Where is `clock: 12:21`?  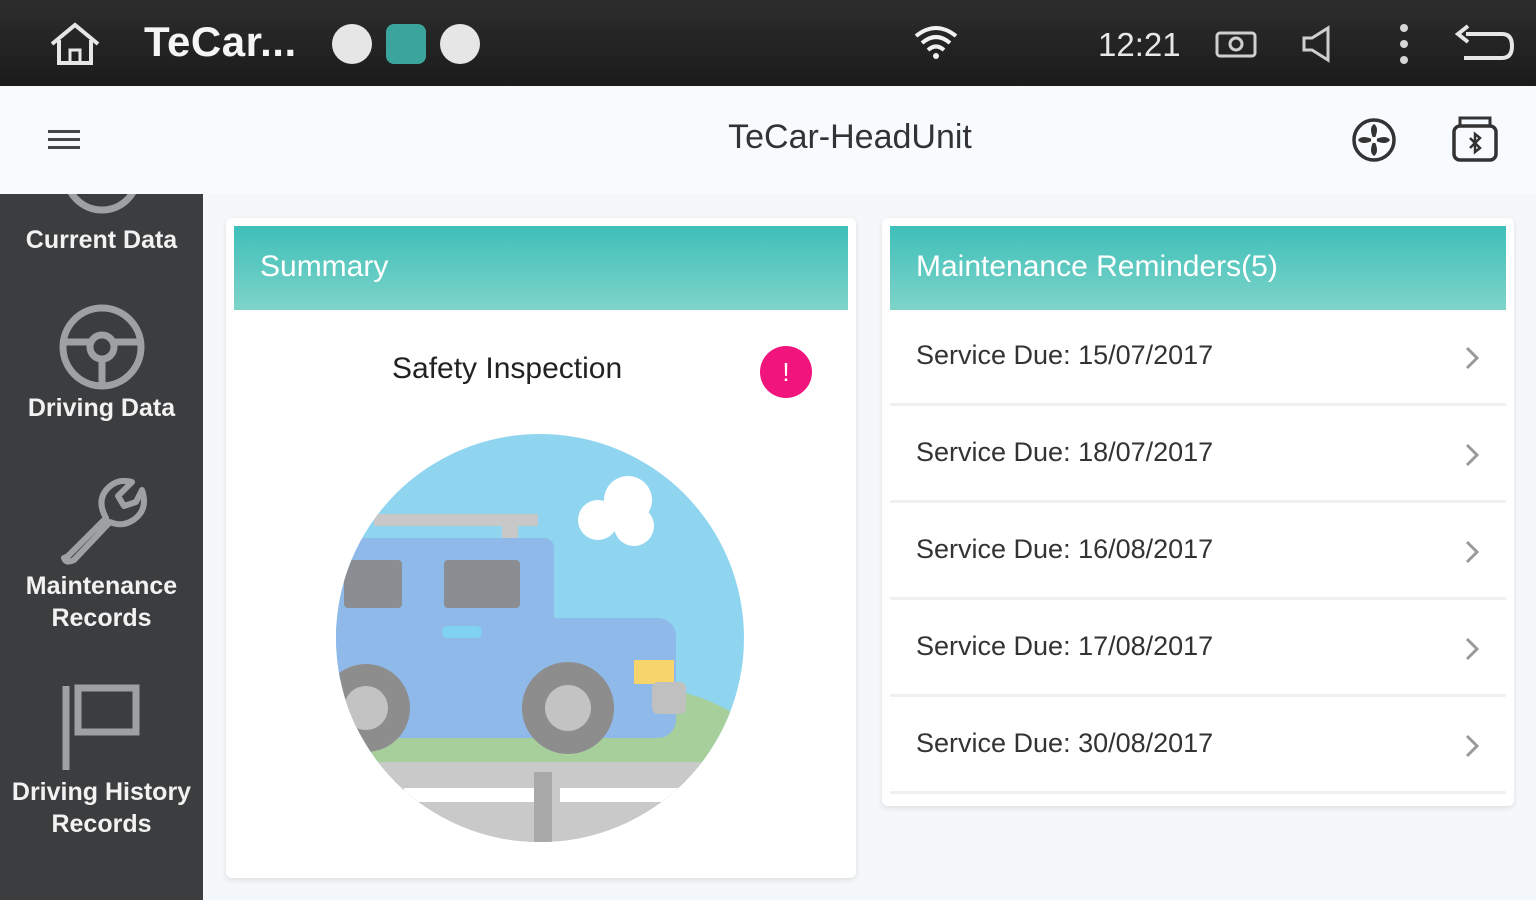 clock: 12:21 is located at coordinates (1139, 44).